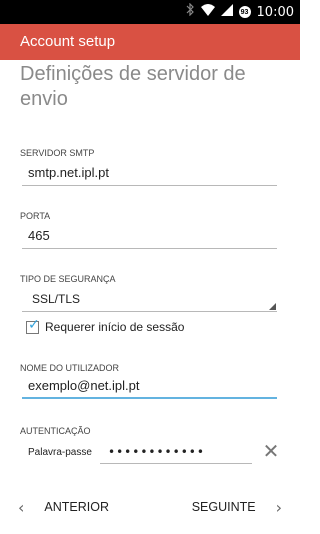  Describe the element at coordinates (70, 368) in the screenshot. I see `username-label: NOME DO UTILIZADOR` at that location.